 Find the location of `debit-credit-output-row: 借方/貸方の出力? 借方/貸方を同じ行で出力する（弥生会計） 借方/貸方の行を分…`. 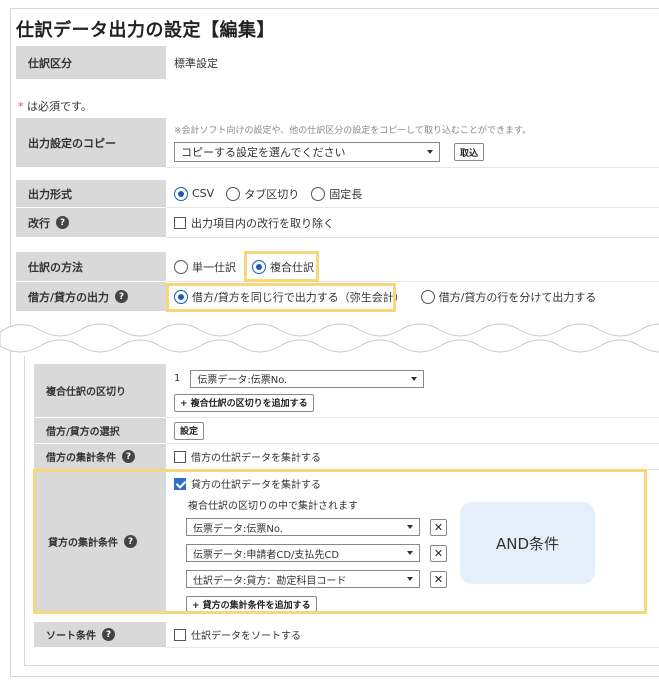

debit-credit-output-row: 借方/貸方の出力? 借方/貸方を同じ行で出力する（弥生会計） 借方/貸方の行を分… is located at coordinates (337, 297).